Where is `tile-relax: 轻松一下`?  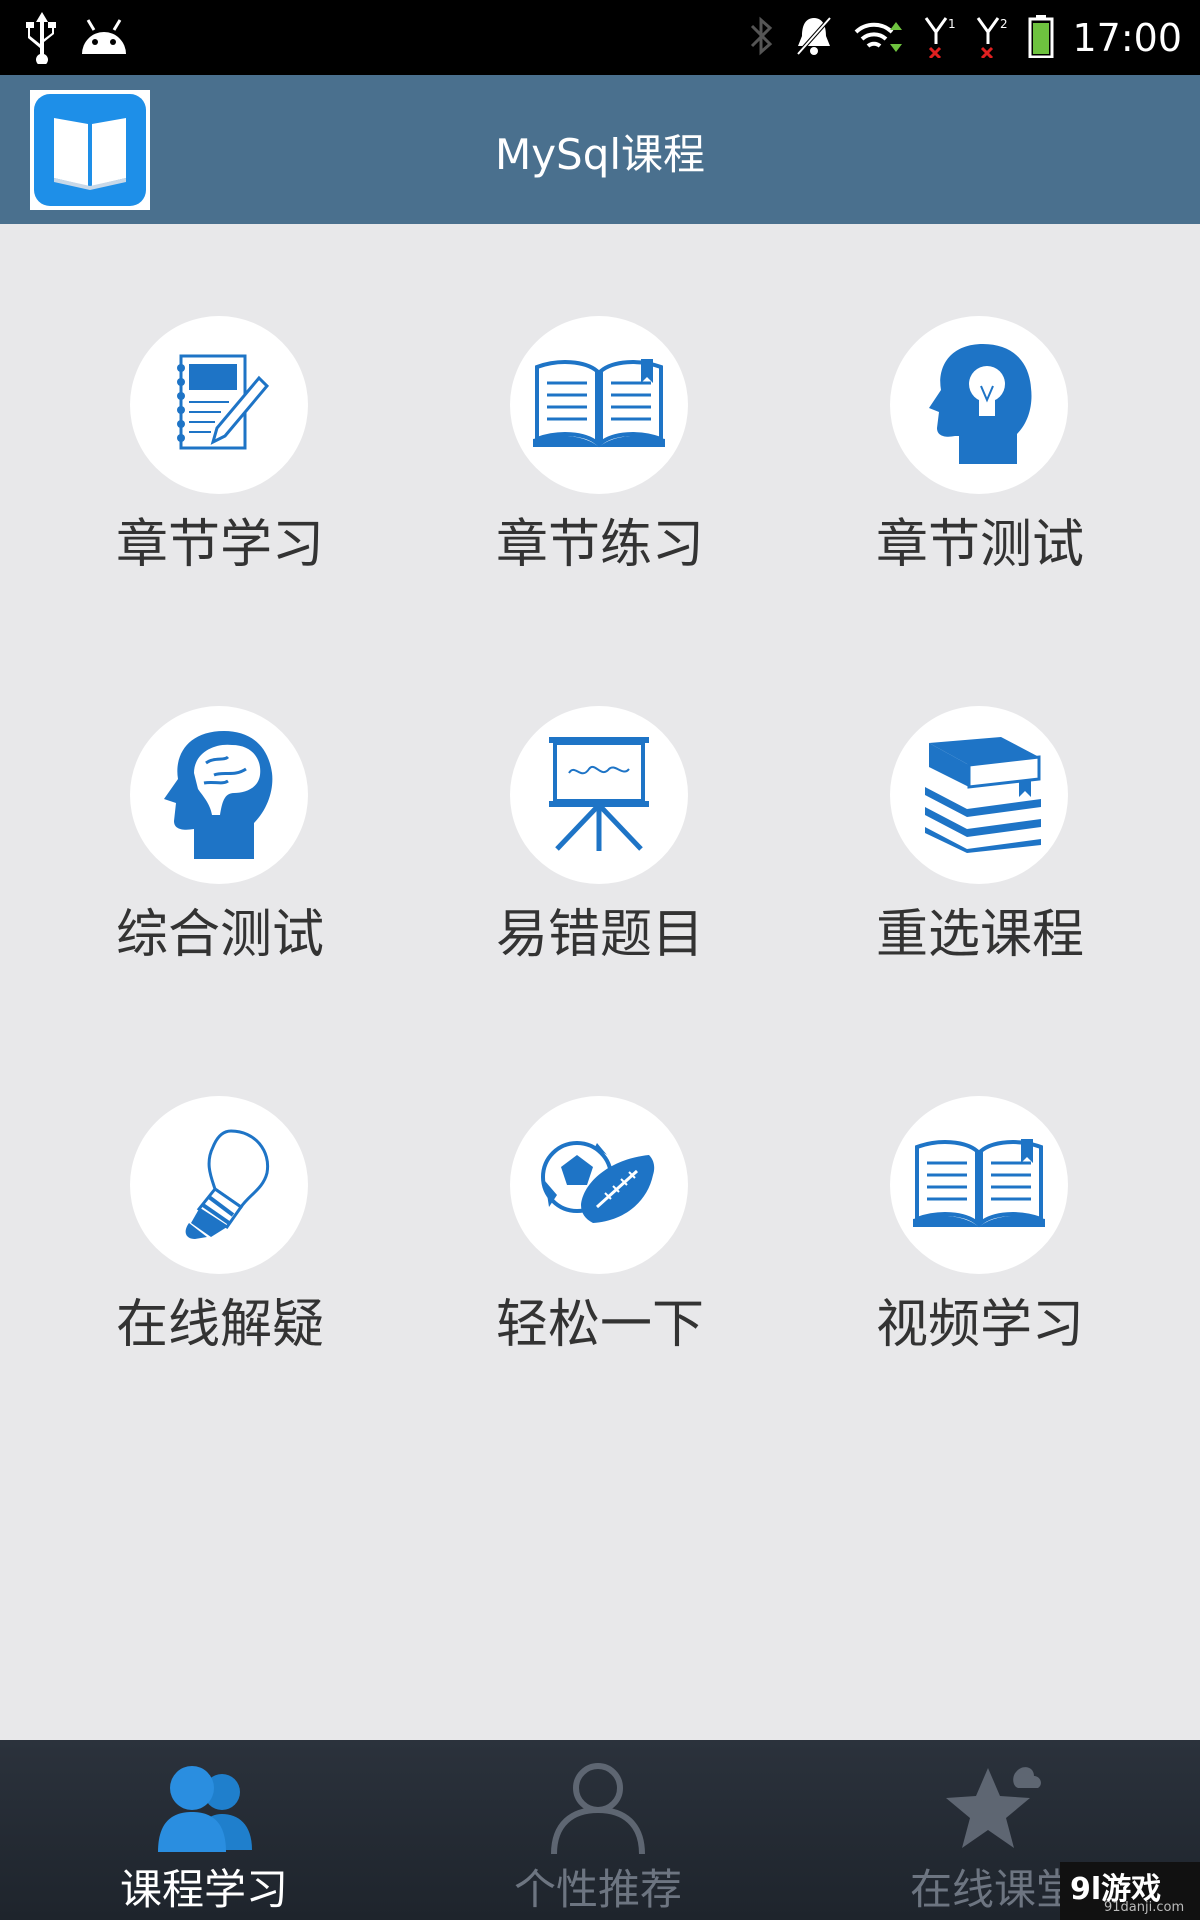 tile-relax: 轻松一下 is located at coordinates (590, 1246).